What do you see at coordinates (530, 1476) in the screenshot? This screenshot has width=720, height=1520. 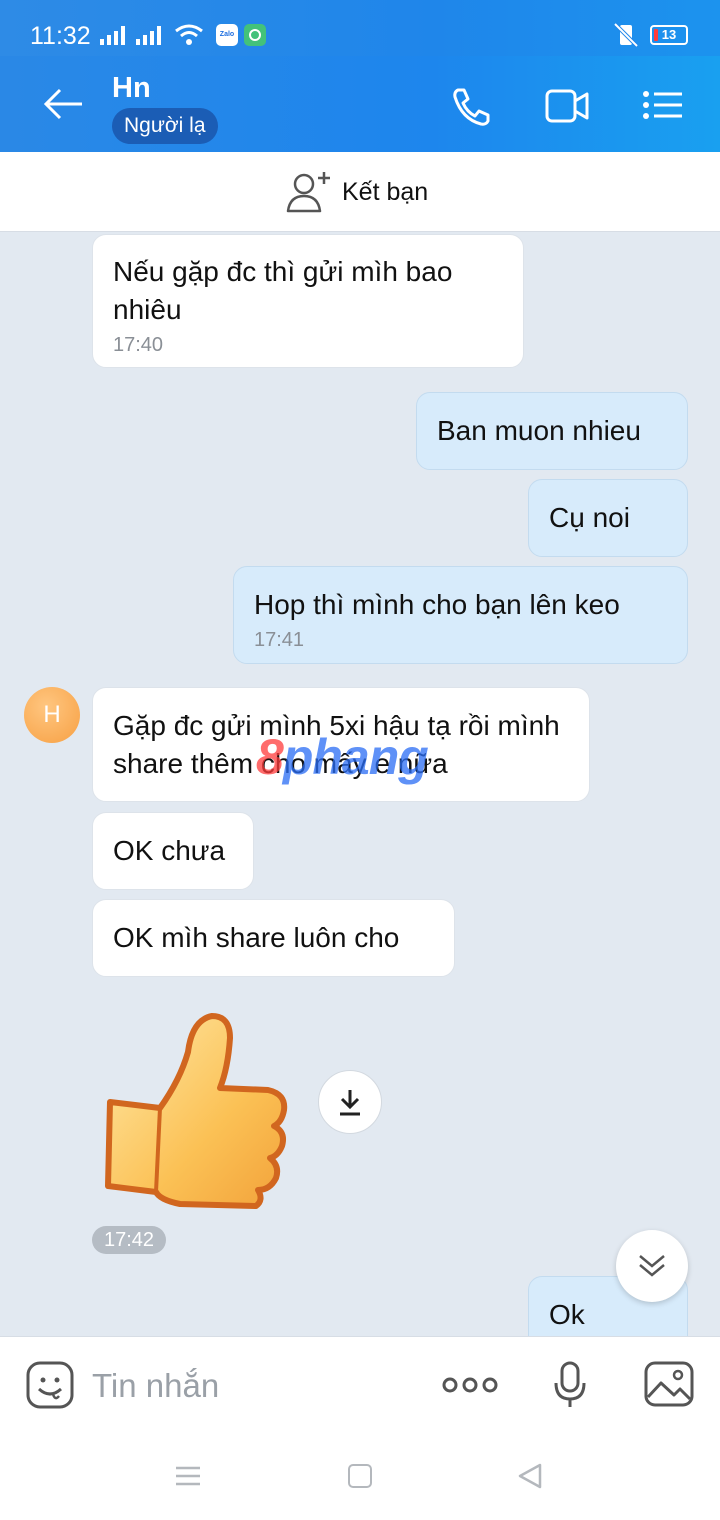 I see `back-triangle-icon` at bounding box center [530, 1476].